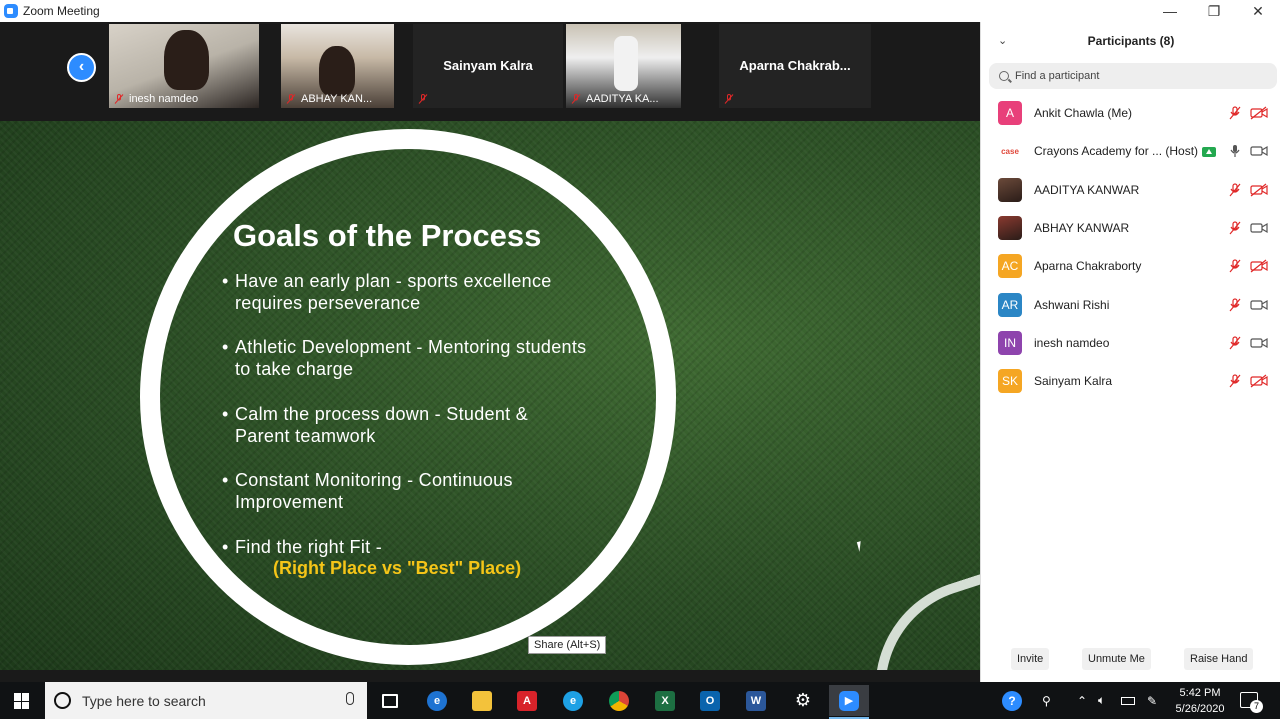 This screenshot has width=1280, height=719. What do you see at coordinates (1010, 151) in the screenshot?
I see `avatar: case` at bounding box center [1010, 151].